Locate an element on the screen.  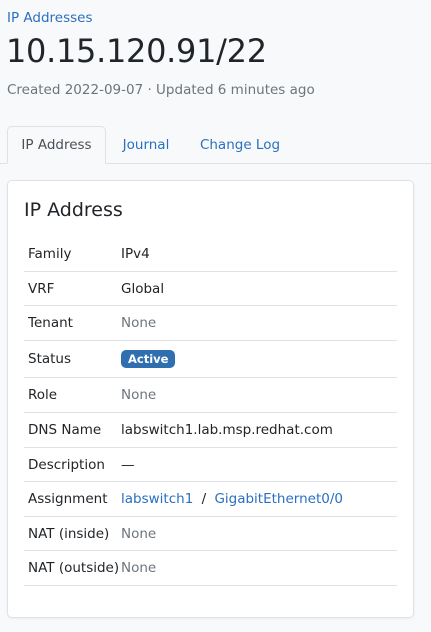
row-key: NAT (outside) is located at coordinates (74, 568).